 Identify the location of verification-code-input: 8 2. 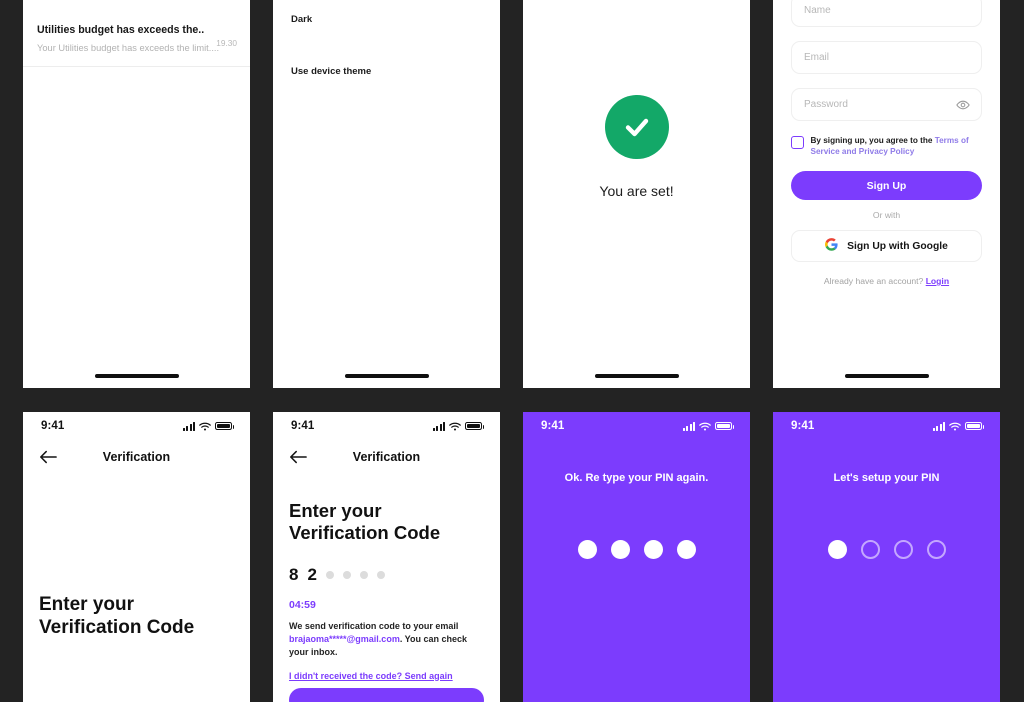
(386, 574).